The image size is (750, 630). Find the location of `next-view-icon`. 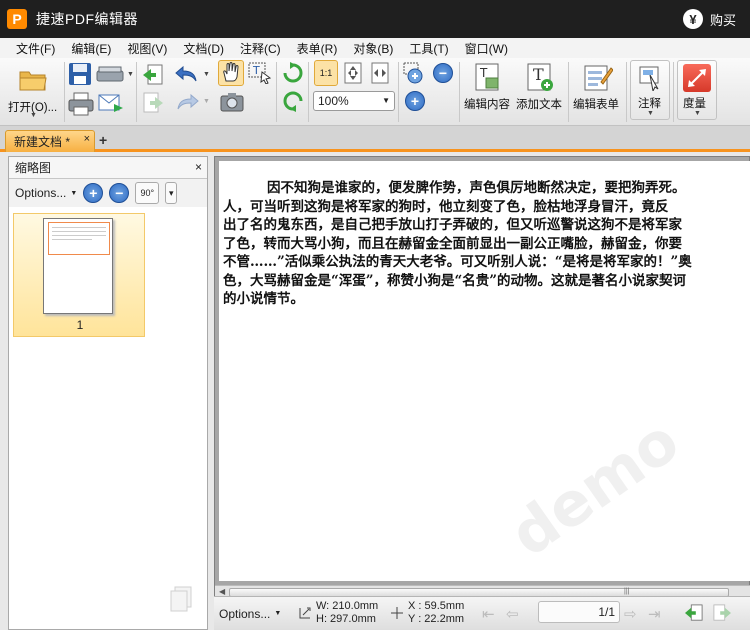

next-view-icon is located at coordinates (722, 612).